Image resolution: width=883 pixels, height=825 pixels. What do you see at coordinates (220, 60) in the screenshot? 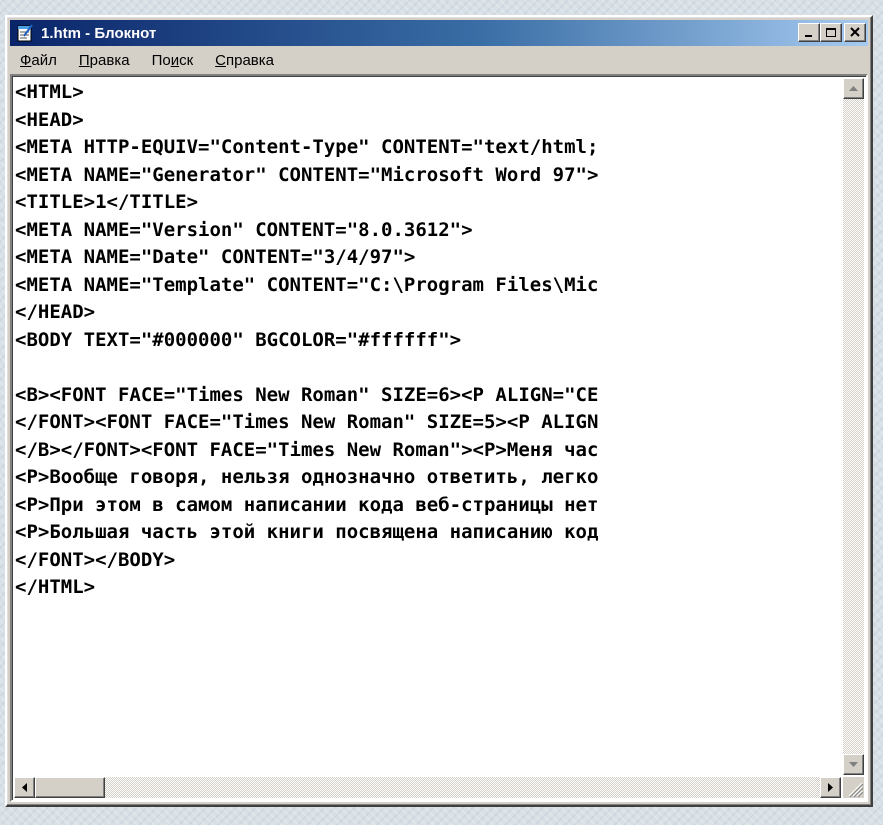
I see `menu-help-accel: С` at bounding box center [220, 60].